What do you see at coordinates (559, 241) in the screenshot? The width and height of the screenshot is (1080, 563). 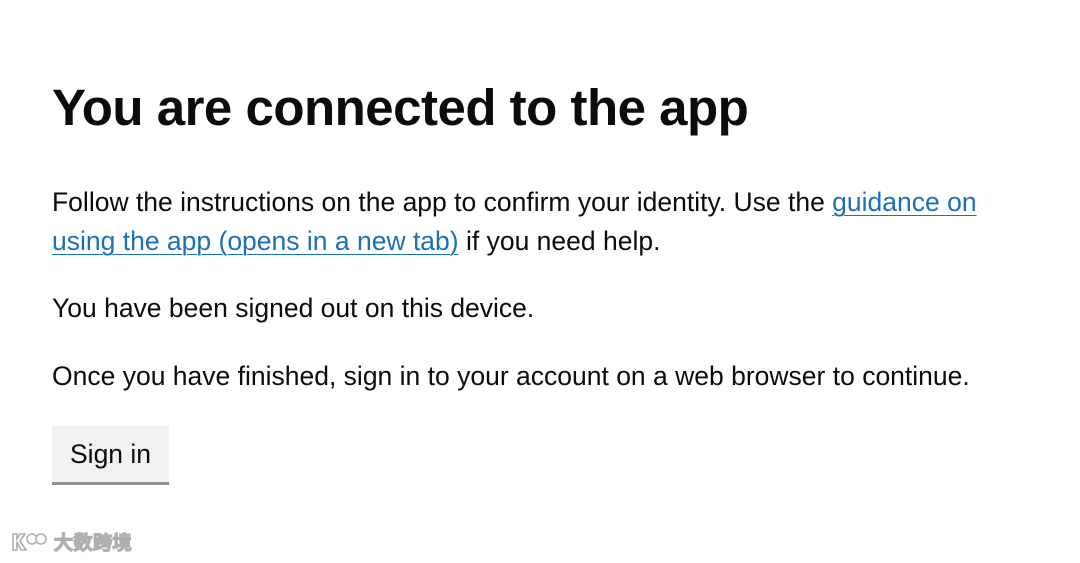 I see `instructions-suffix: if you need help.` at bounding box center [559, 241].